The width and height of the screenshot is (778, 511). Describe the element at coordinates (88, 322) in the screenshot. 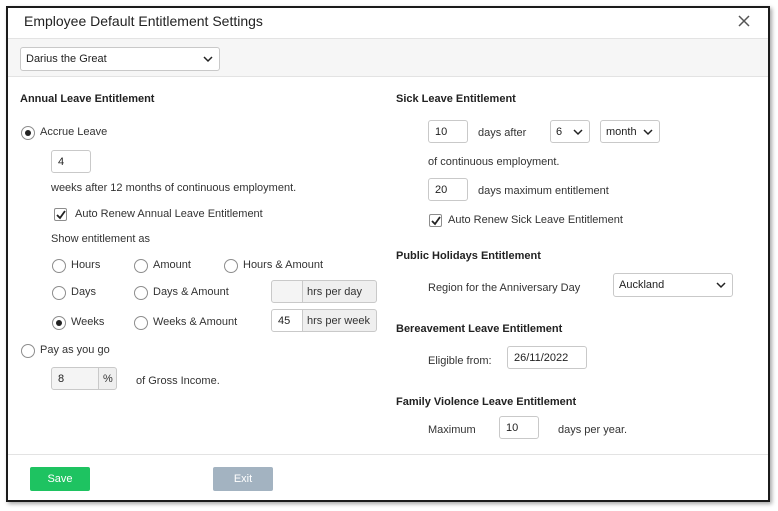

I see `weeks-label: Weeks` at that location.